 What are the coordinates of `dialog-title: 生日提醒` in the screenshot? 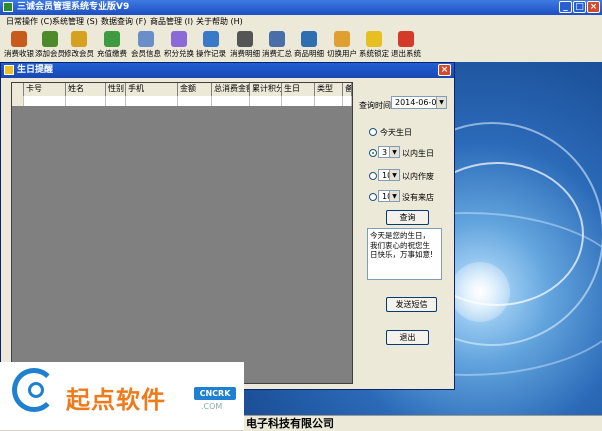 It's located at (35, 70).